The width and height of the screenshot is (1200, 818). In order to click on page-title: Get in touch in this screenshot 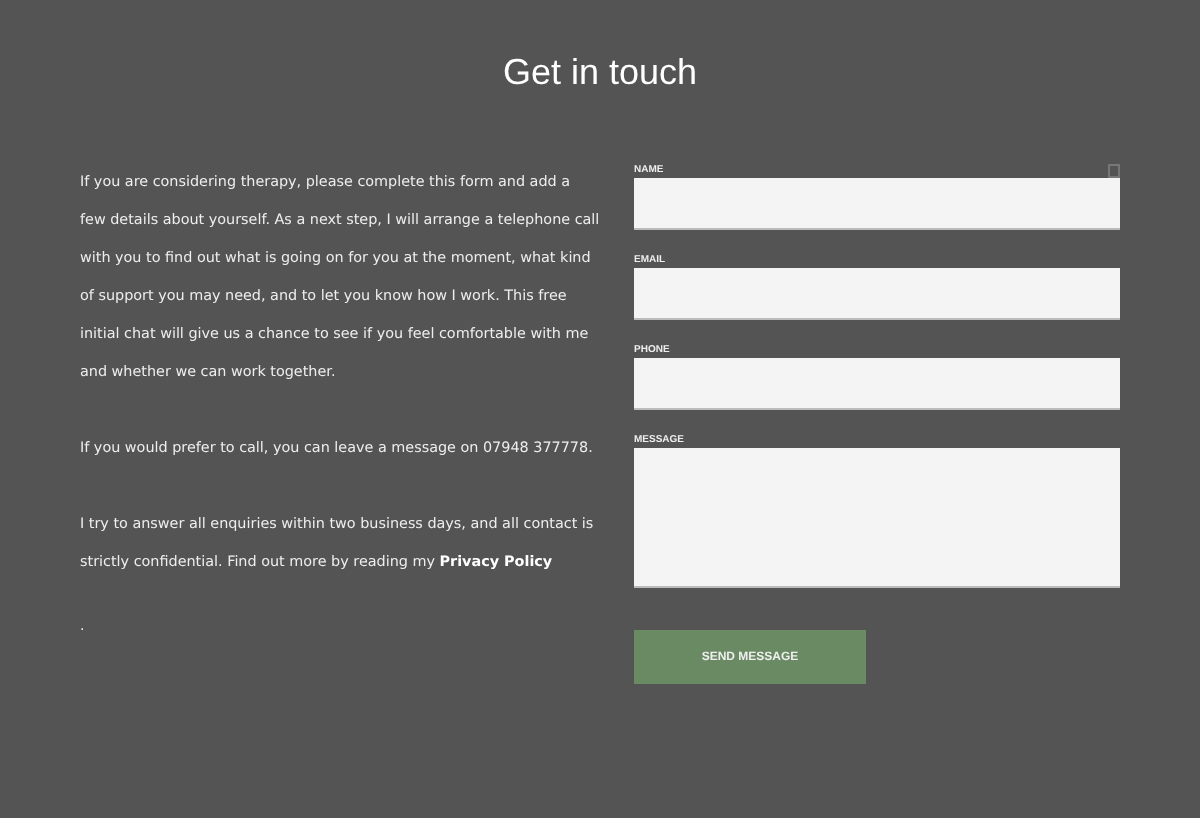, I will do `click(600, 73)`.